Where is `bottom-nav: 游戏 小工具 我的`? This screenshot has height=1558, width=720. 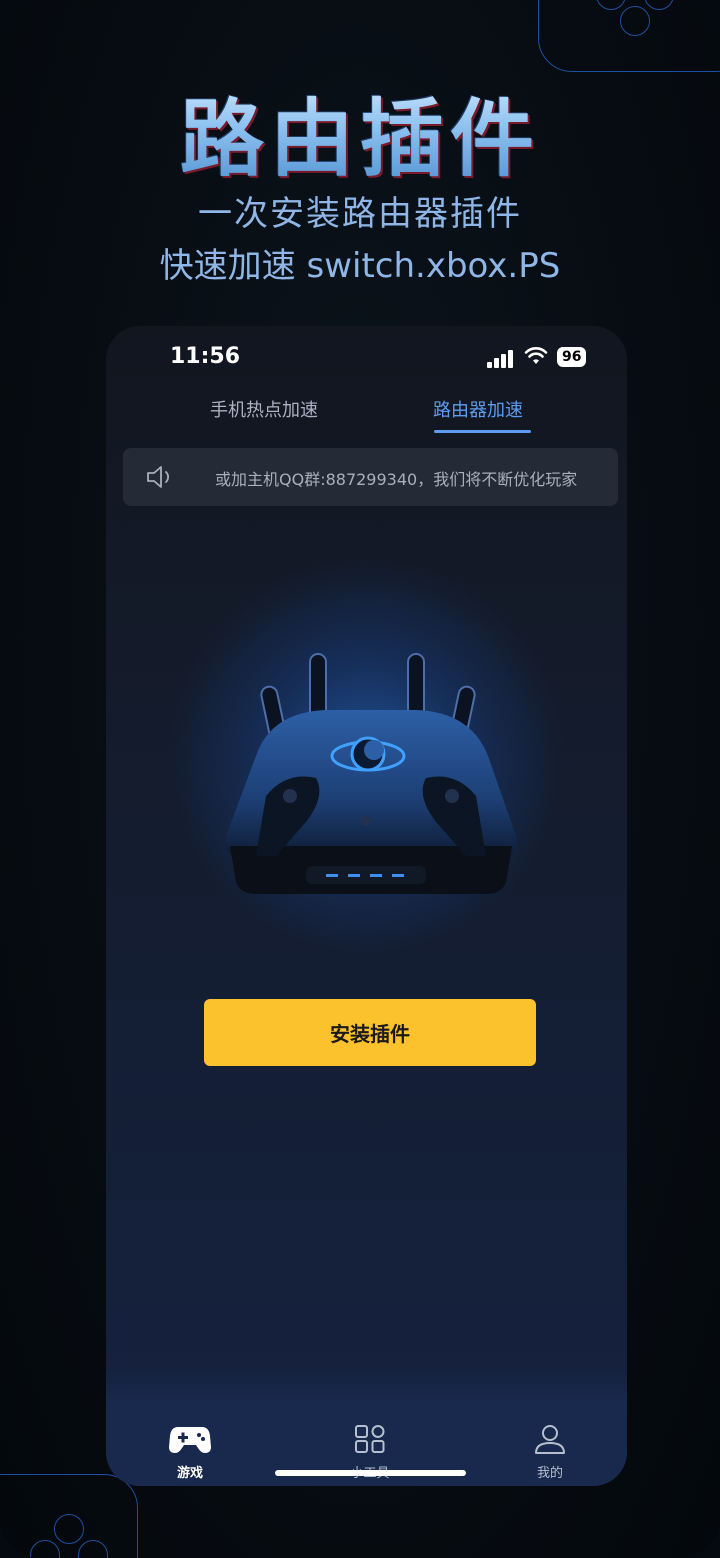 bottom-nav: 游戏 小工具 我的 is located at coordinates (366, 1427).